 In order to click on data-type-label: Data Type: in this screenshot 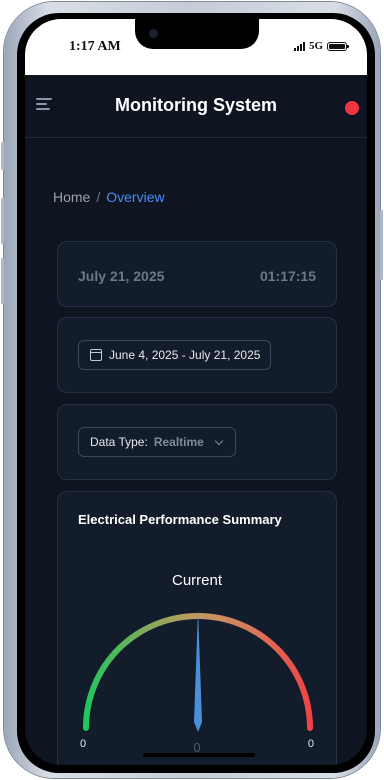, I will do `click(119, 442)`.